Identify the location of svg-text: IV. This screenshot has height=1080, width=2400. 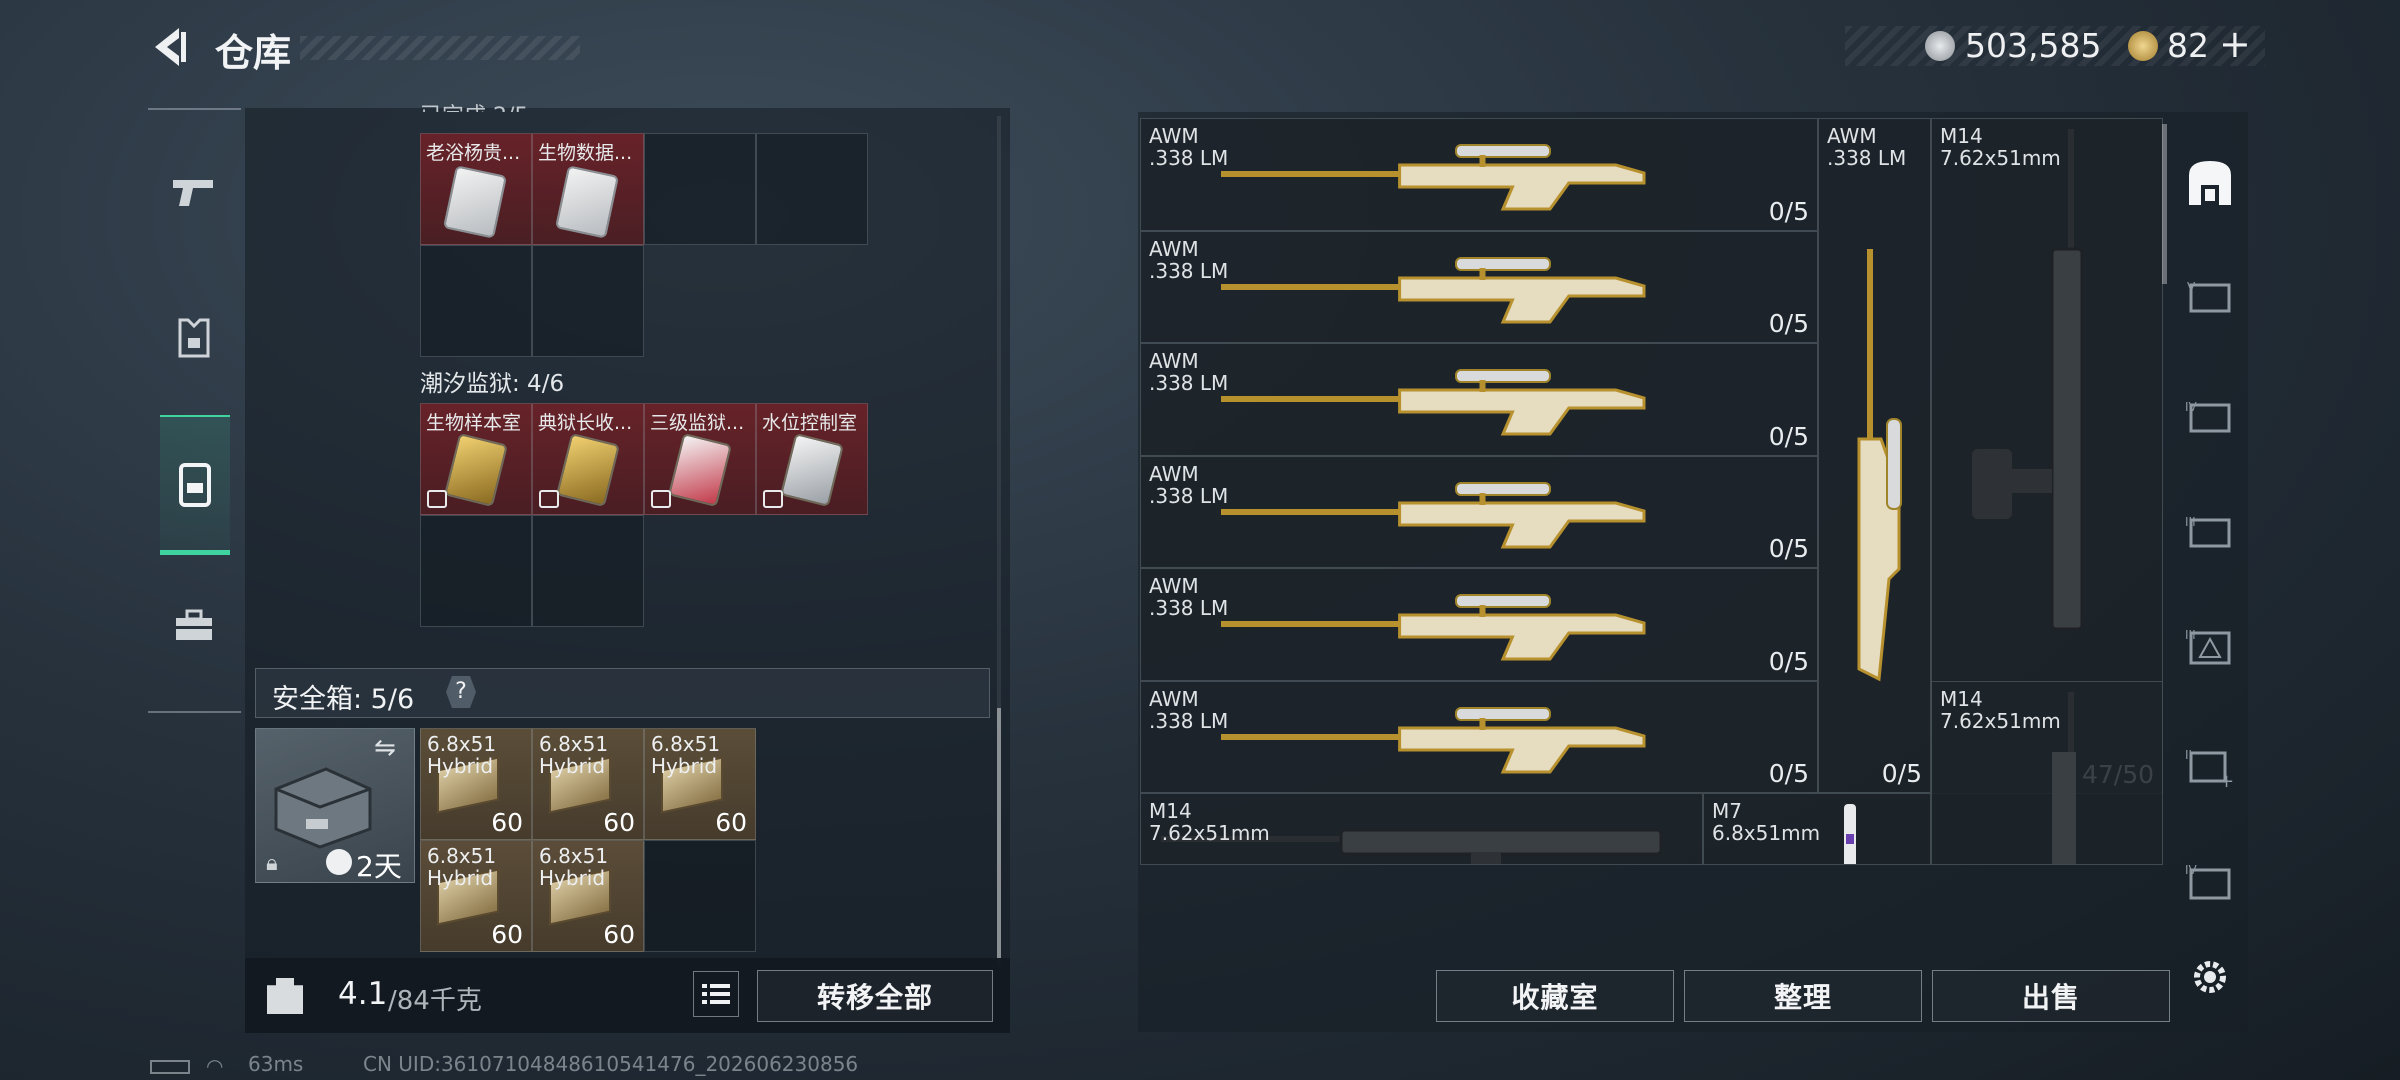
(2191, 407).